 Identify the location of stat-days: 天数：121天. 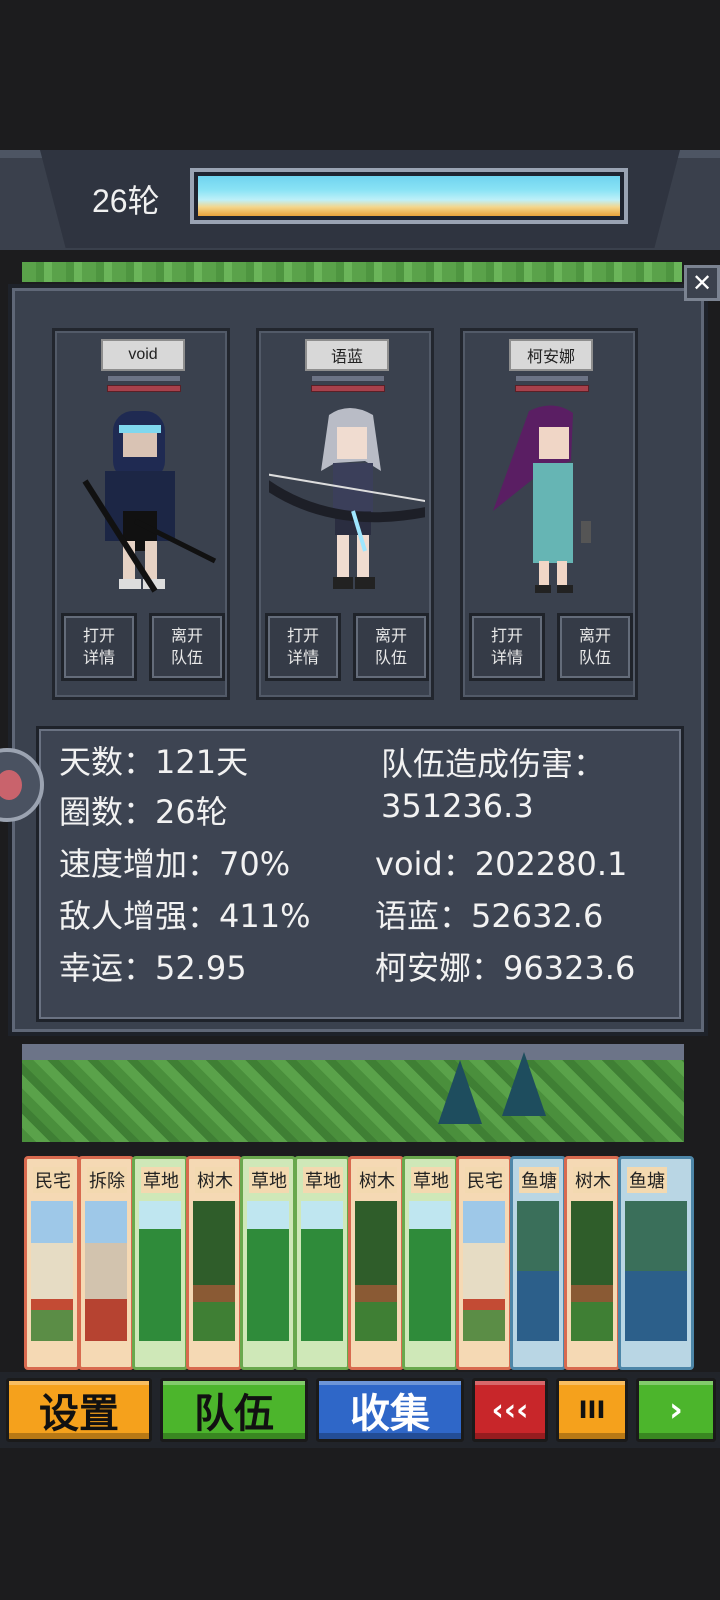
(154, 762).